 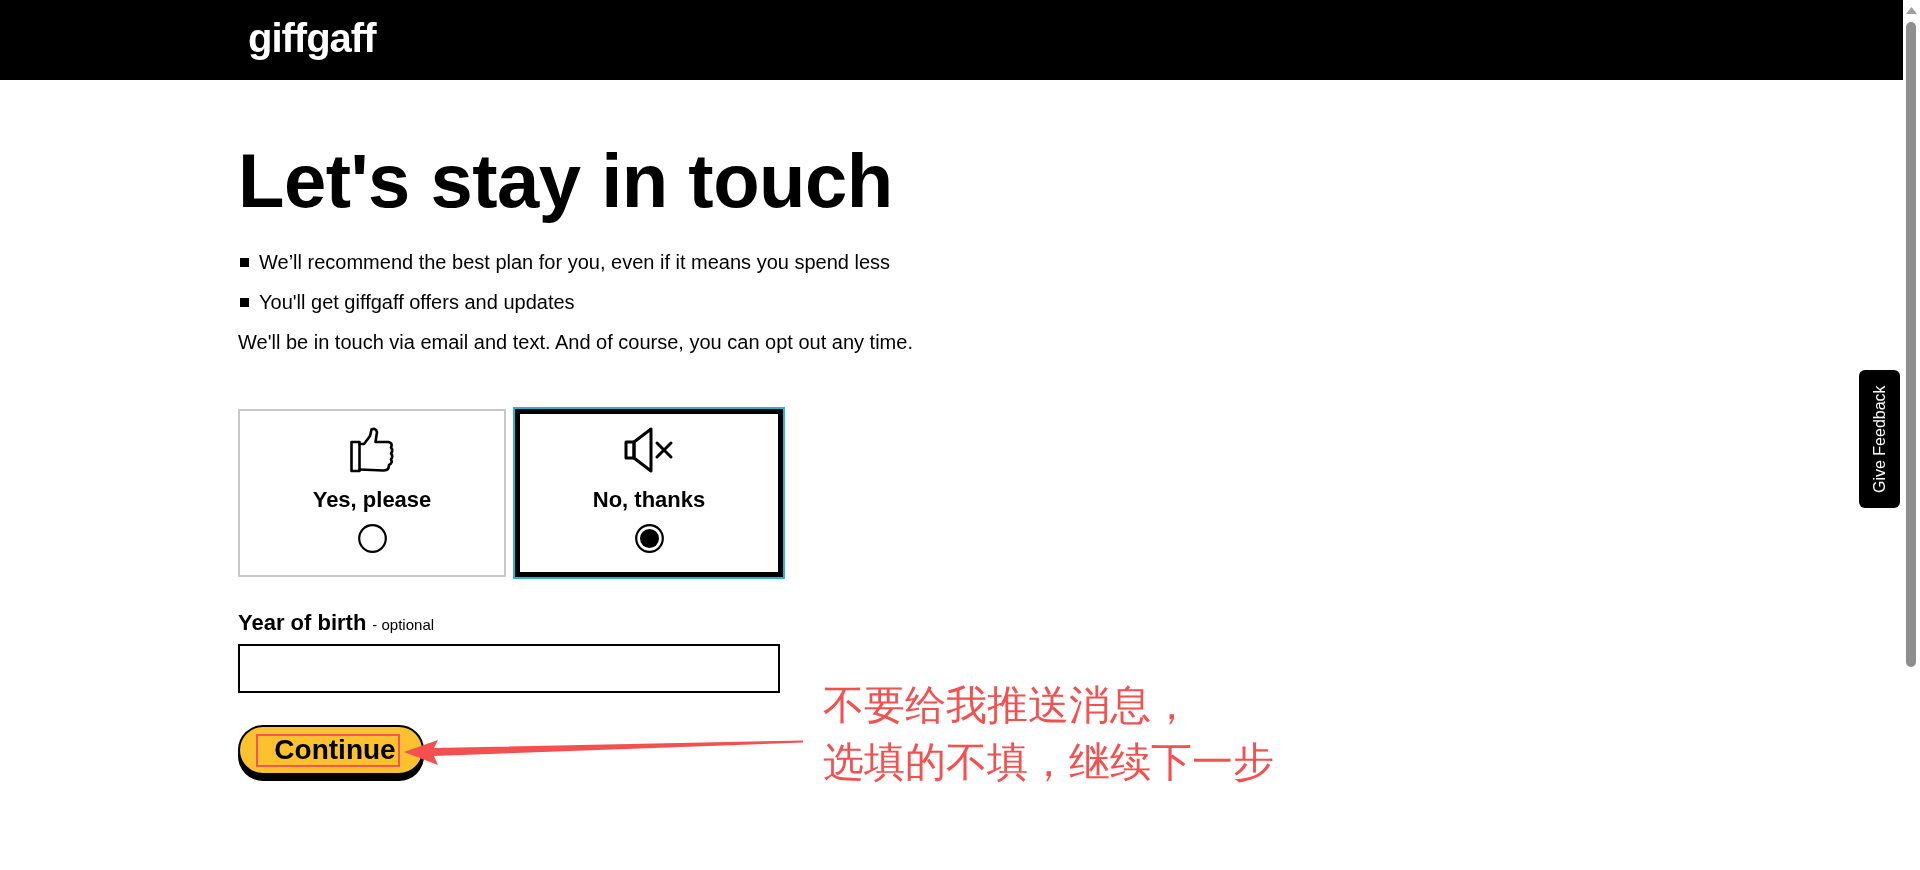 I want to click on bullet-text: We’ll recommend the best plan for you, even if it means you spend less, so click(x=575, y=262).